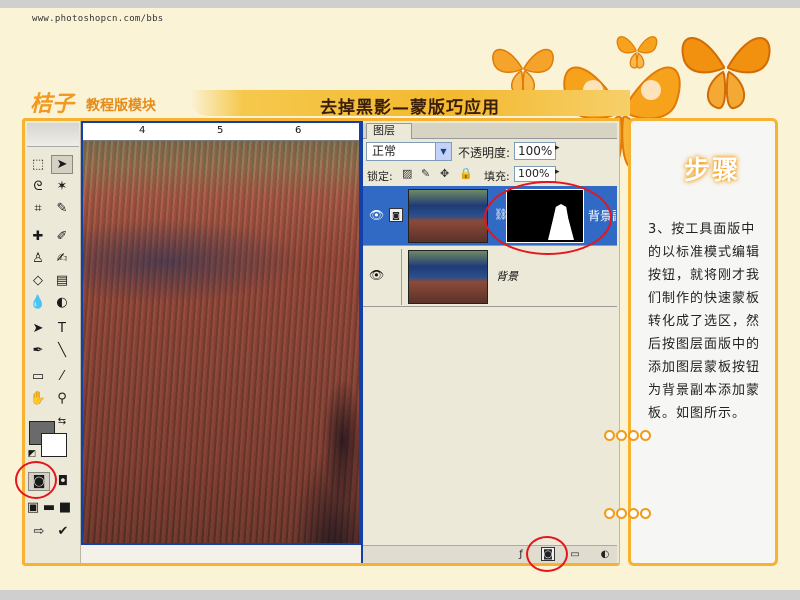 The height and width of the screenshot is (600, 800). Describe the element at coordinates (62, 258) in the screenshot. I see `history-brush-tool-icon: ✍` at that location.